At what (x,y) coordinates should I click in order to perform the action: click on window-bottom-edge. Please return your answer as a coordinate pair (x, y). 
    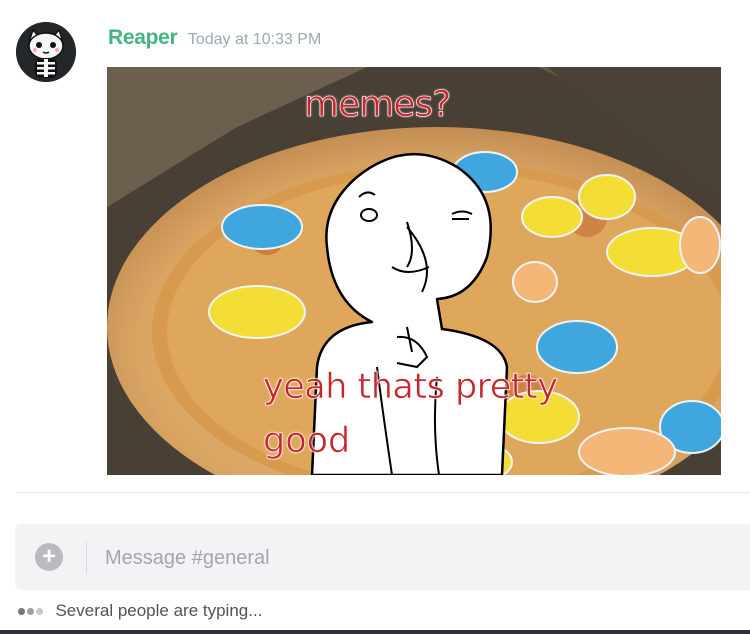
    Looking at the image, I should click on (375, 632).